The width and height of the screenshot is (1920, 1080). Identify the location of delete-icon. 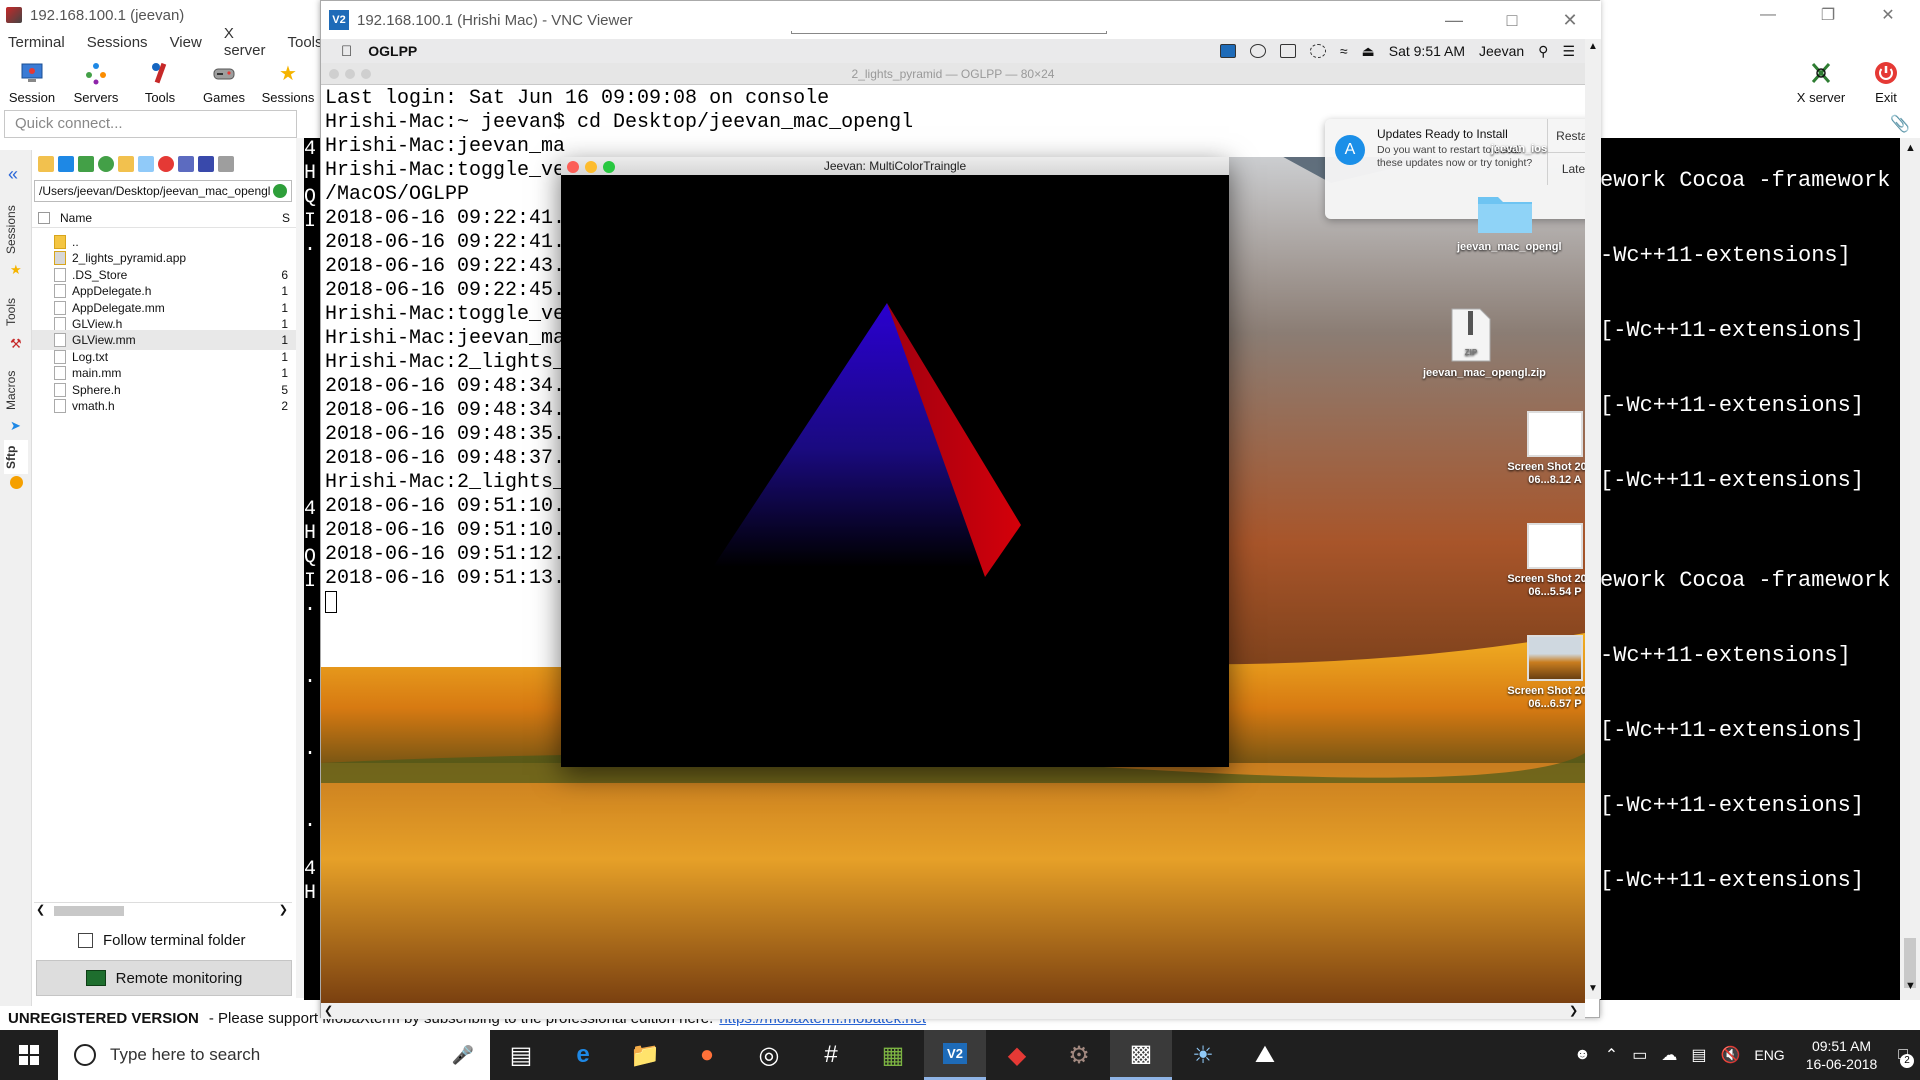
(166, 164).